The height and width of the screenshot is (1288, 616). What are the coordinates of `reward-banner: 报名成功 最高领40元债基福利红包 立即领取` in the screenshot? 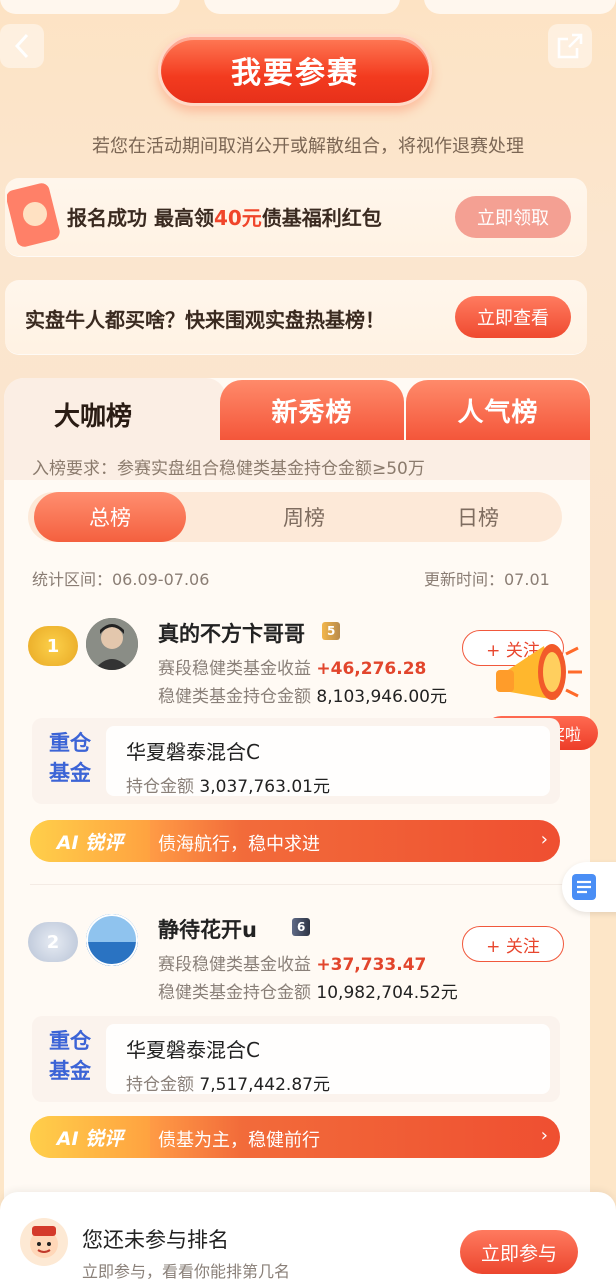 It's located at (296, 217).